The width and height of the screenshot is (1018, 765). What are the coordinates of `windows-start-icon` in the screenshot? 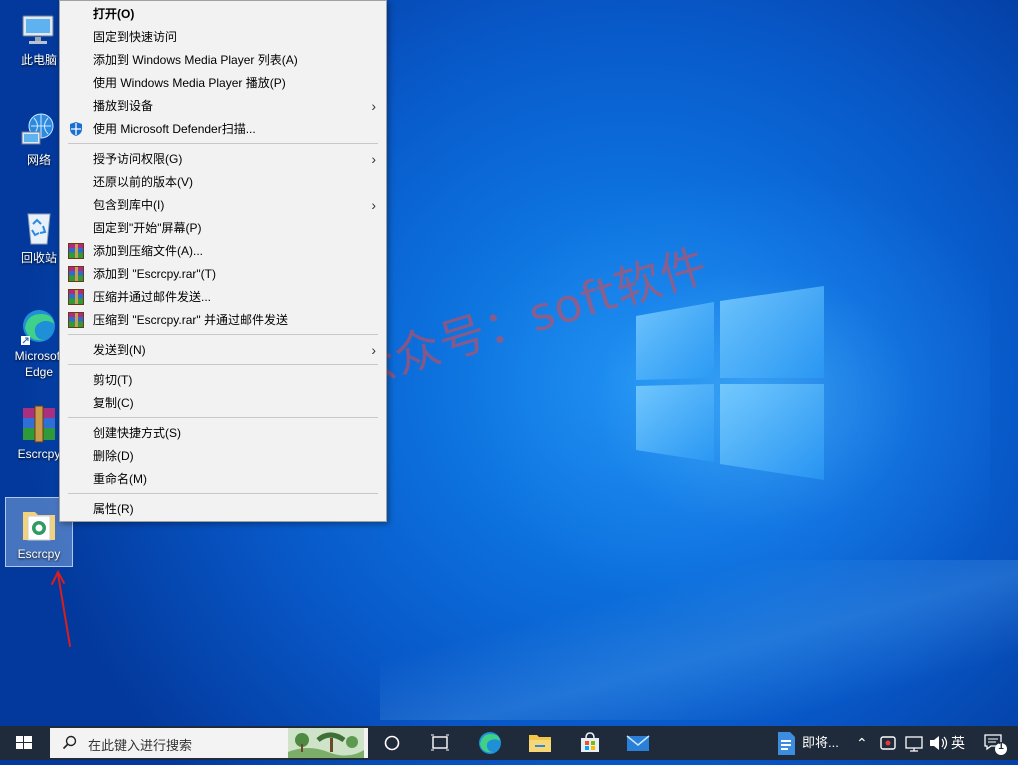 It's located at (24, 742).